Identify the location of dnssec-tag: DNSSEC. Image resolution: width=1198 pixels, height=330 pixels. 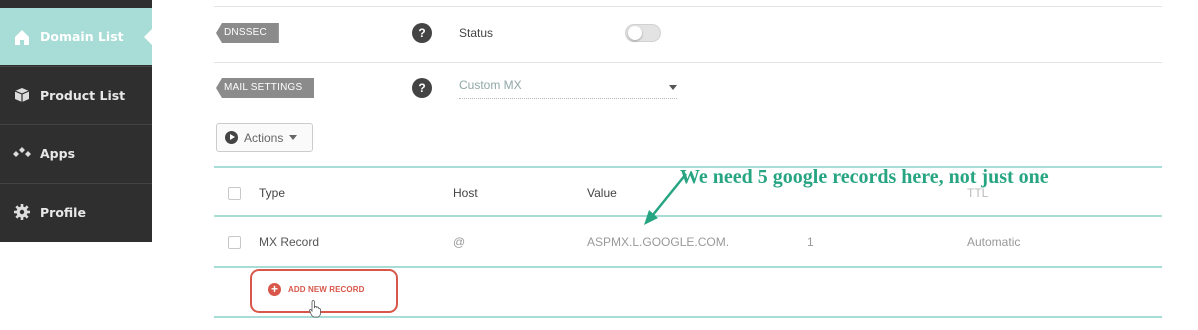
(247, 33).